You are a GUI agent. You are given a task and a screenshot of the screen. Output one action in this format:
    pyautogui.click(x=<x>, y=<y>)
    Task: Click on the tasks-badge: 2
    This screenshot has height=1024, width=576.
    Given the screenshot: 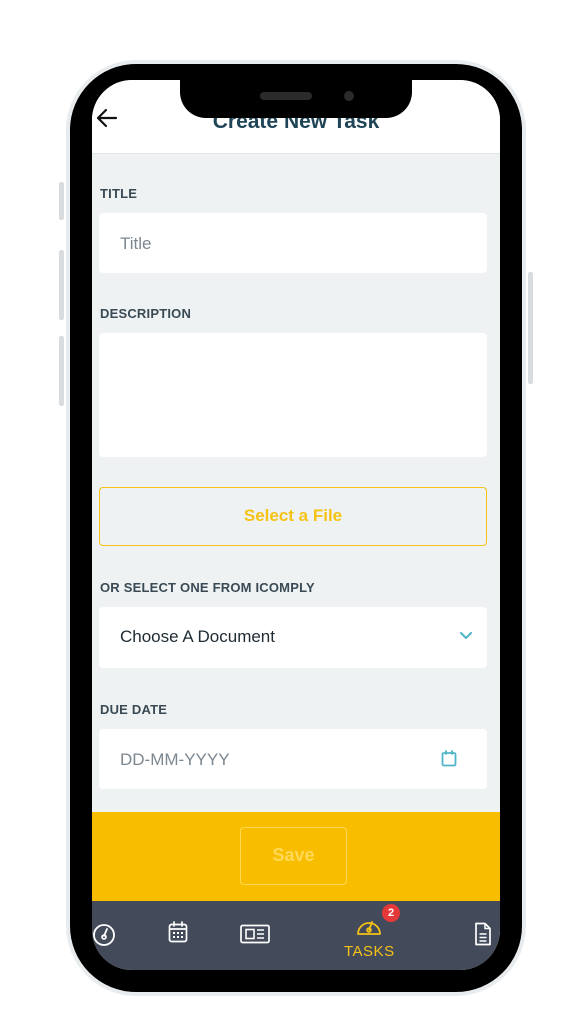 What is the action you would take?
    pyautogui.click(x=391, y=913)
    